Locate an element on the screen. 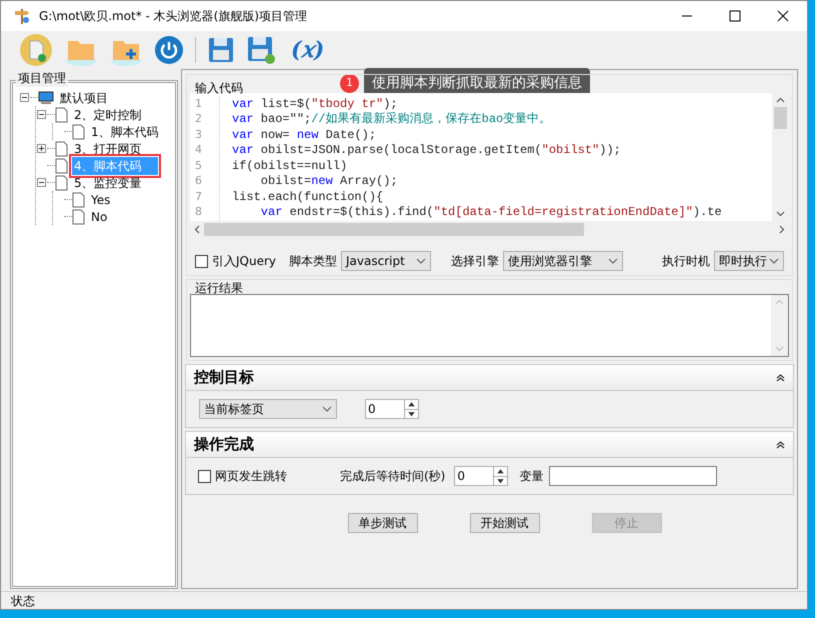 This screenshot has height=618, width=815. field-label: 变量 is located at coordinates (531, 476).